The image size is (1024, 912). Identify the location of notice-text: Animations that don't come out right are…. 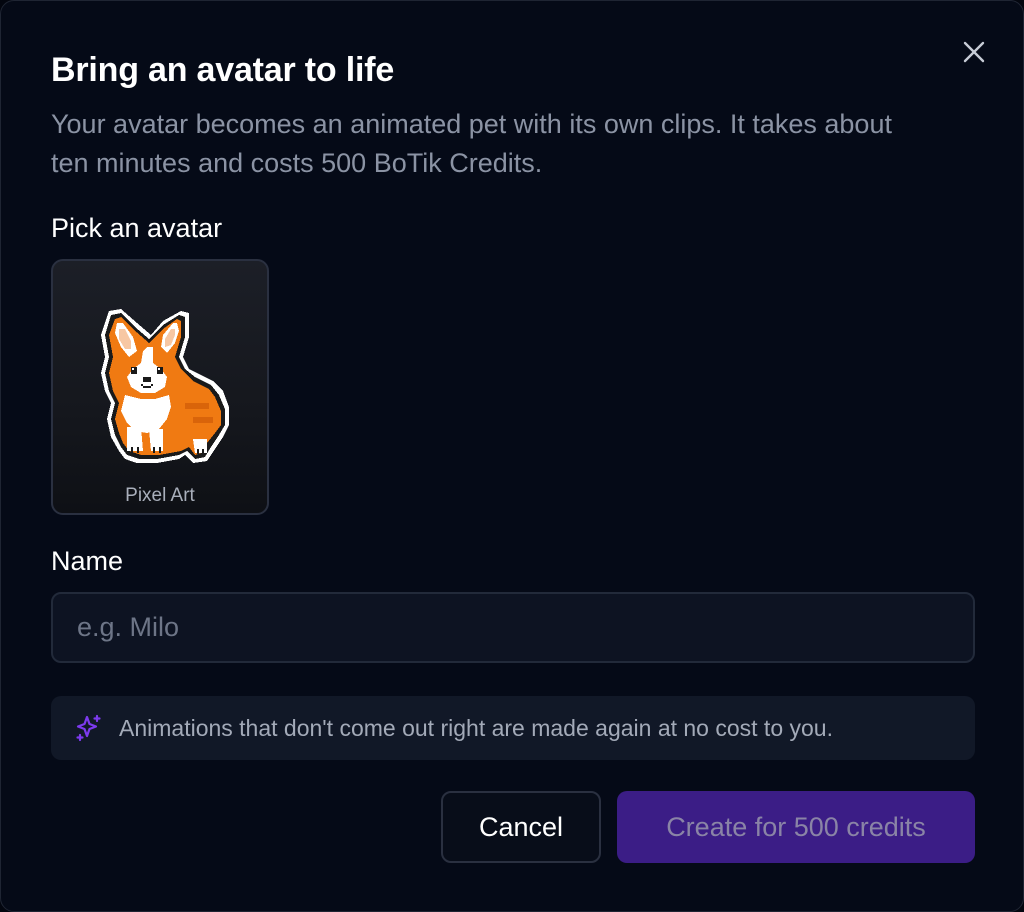
(476, 727).